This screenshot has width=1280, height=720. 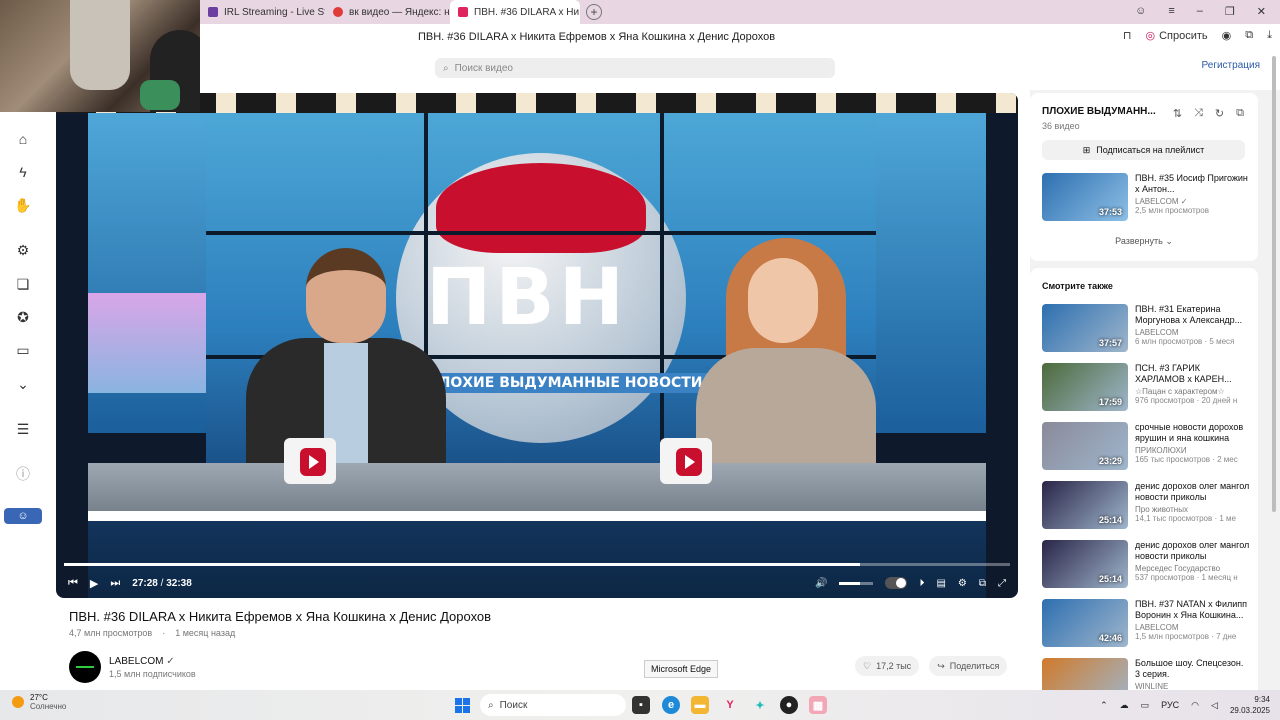 I want to click on task-view-icon: ▪, so click(x=641, y=705).